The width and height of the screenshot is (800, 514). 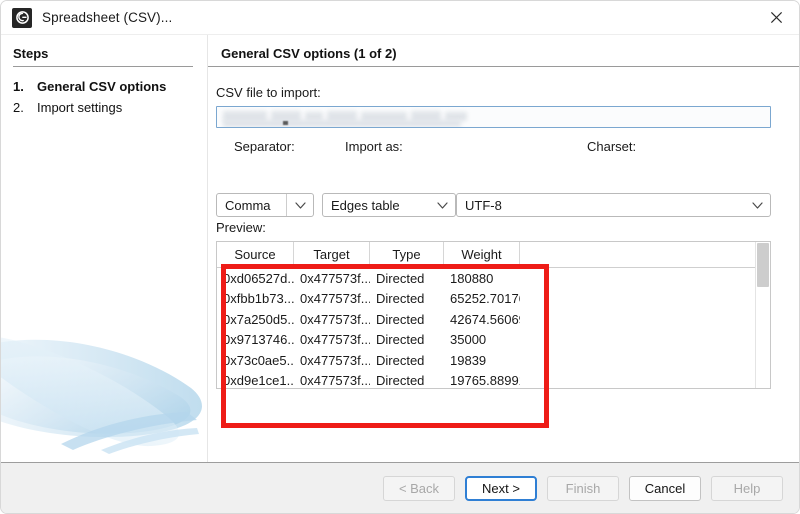 What do you see at coordinates (493, 360) in the screenshot?
I see `table-row: 0x73c0ae5... 0x477573f... Directed 19839` at bounding box center [493, 360].